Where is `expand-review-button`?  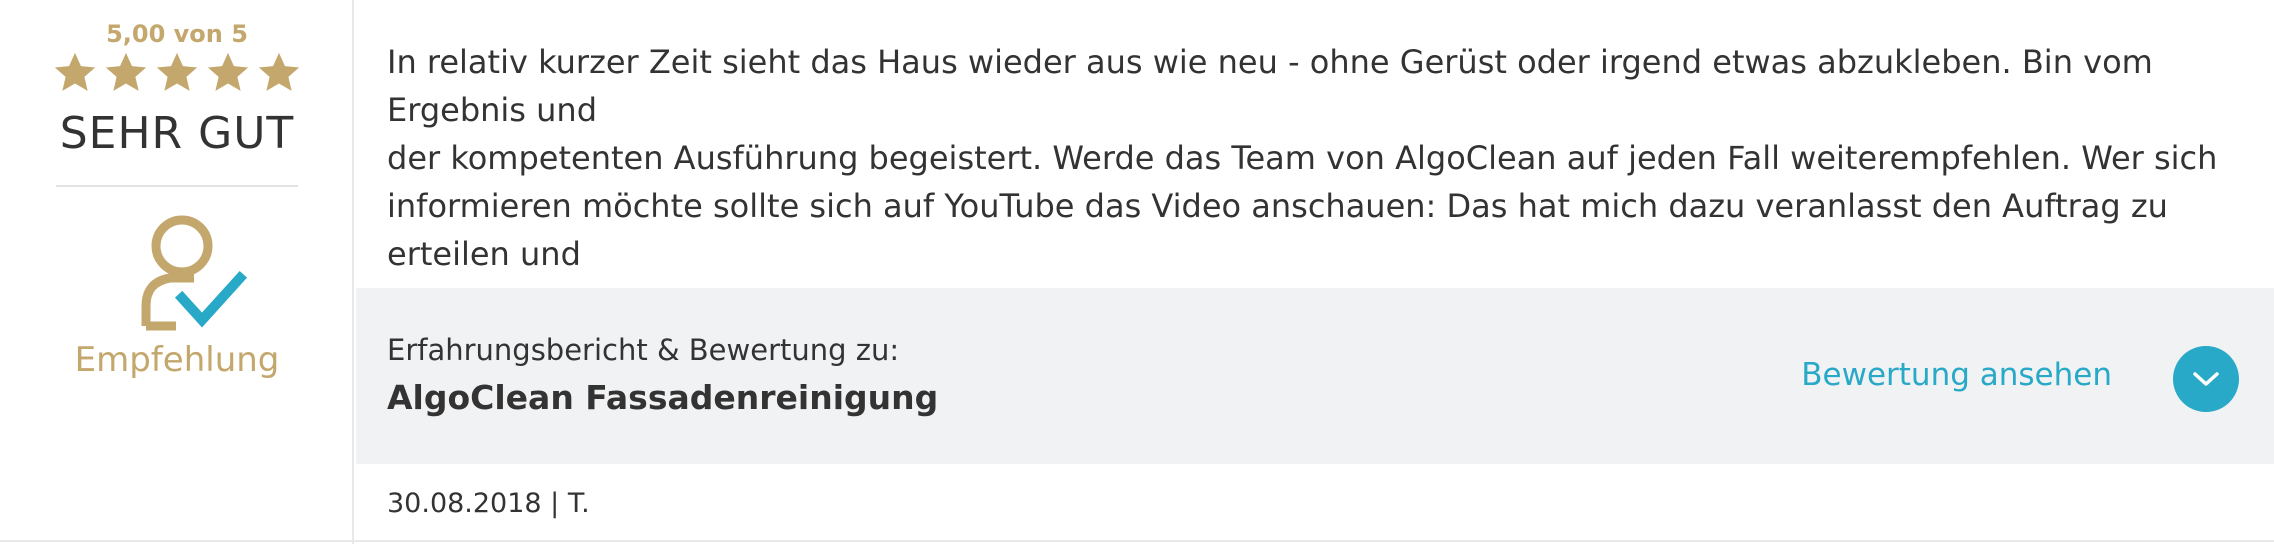 expand-review-button is located at coordinates (2206, 379).